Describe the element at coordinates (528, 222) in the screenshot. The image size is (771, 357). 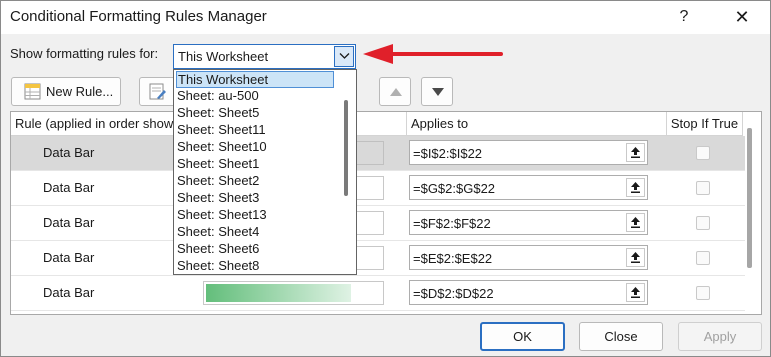
I see `applies-to-field: =$F$2:$F$22` at that location.